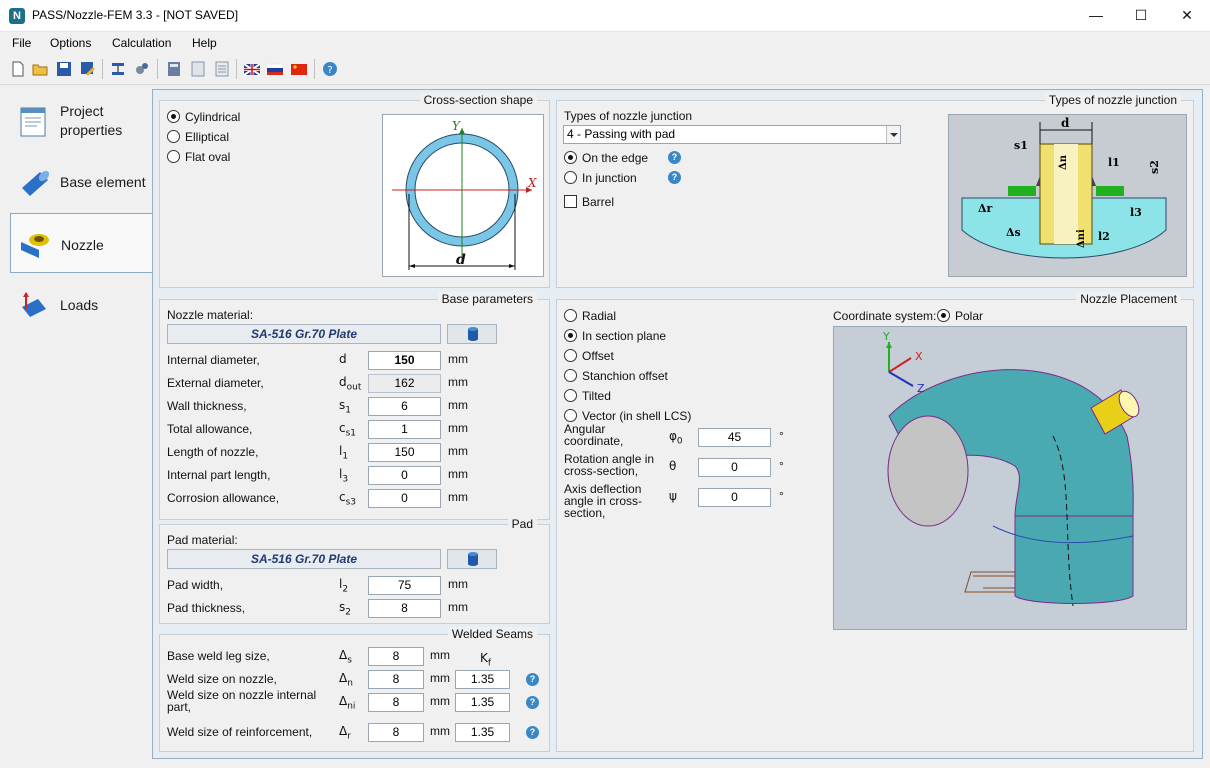  Describe the element at coordinates (173, 116) in the screenshot. I see `radio-cylindrical` at that location.